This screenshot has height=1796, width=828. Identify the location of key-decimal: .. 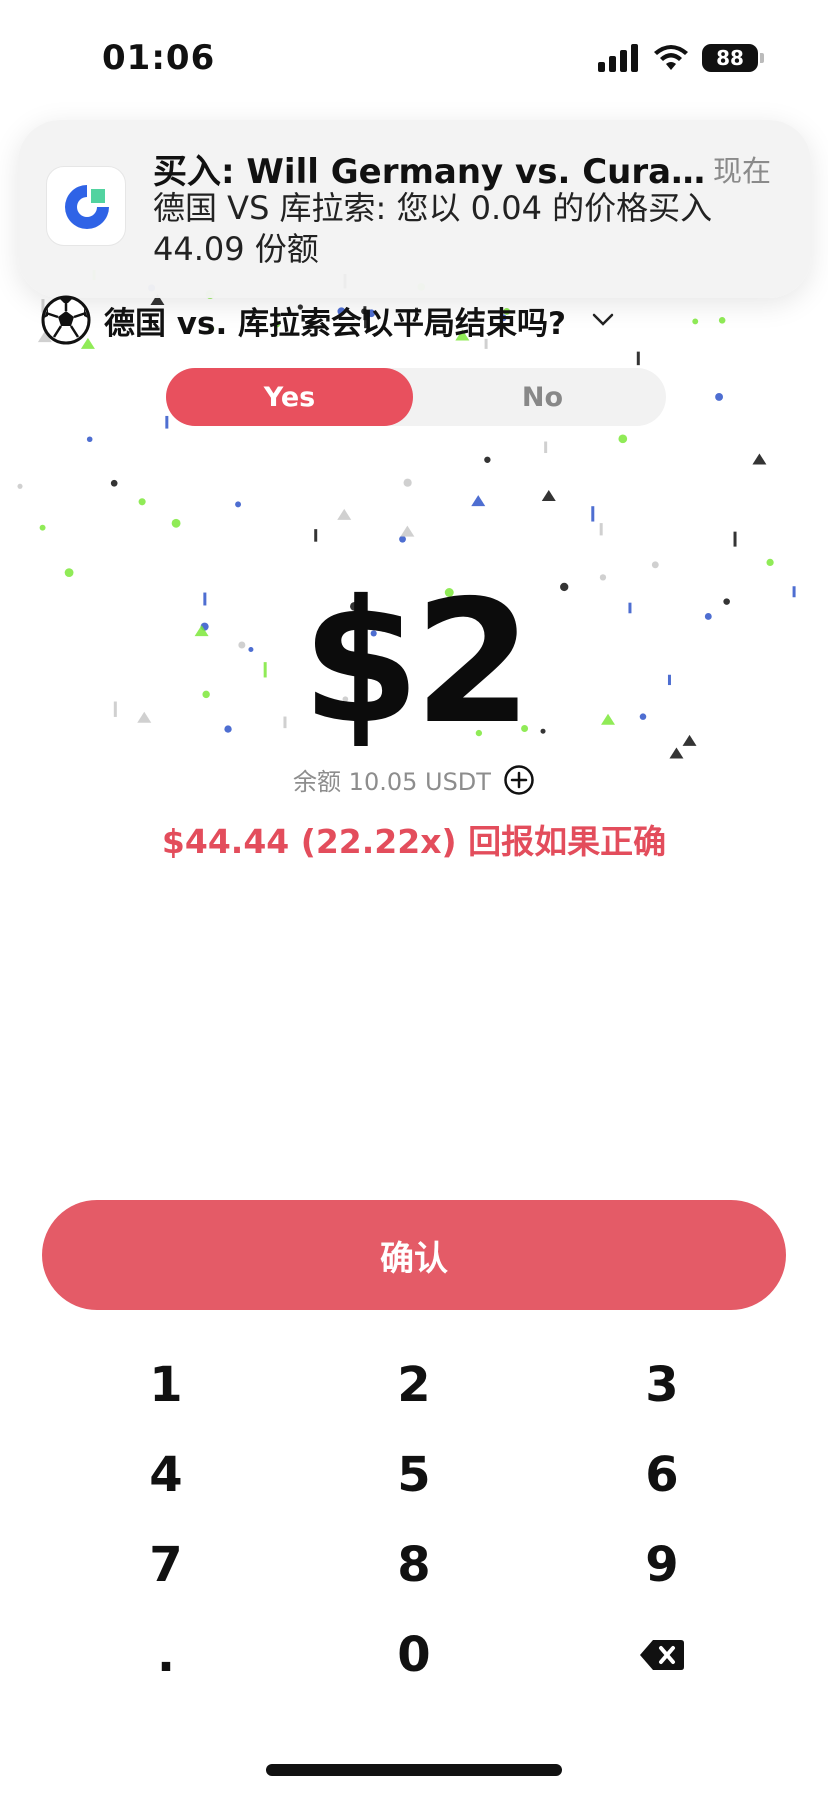
(166, 1655).